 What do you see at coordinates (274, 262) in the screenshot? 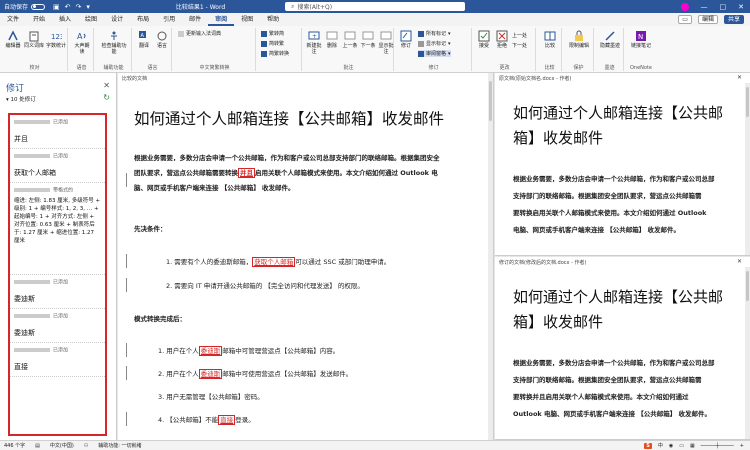
I see `inserted-text: 获取个人邮箱` at bounding box center [274, 262].